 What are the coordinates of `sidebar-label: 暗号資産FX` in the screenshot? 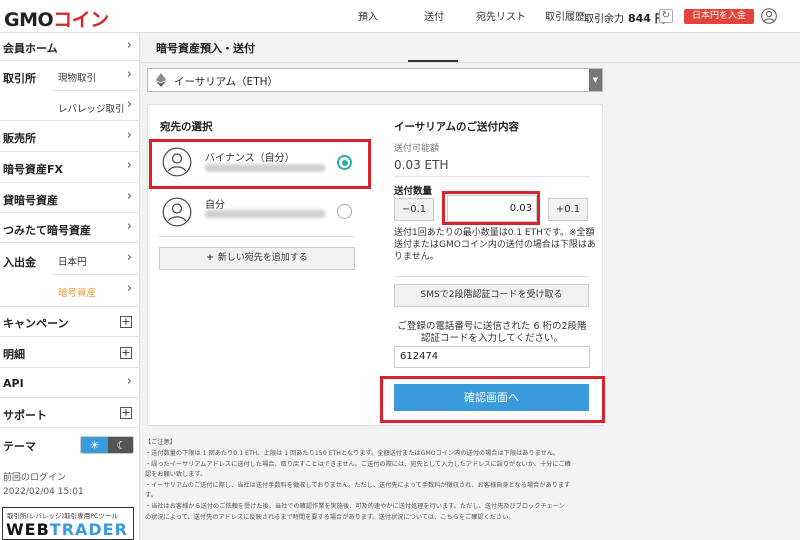 It's located at (33, 169).